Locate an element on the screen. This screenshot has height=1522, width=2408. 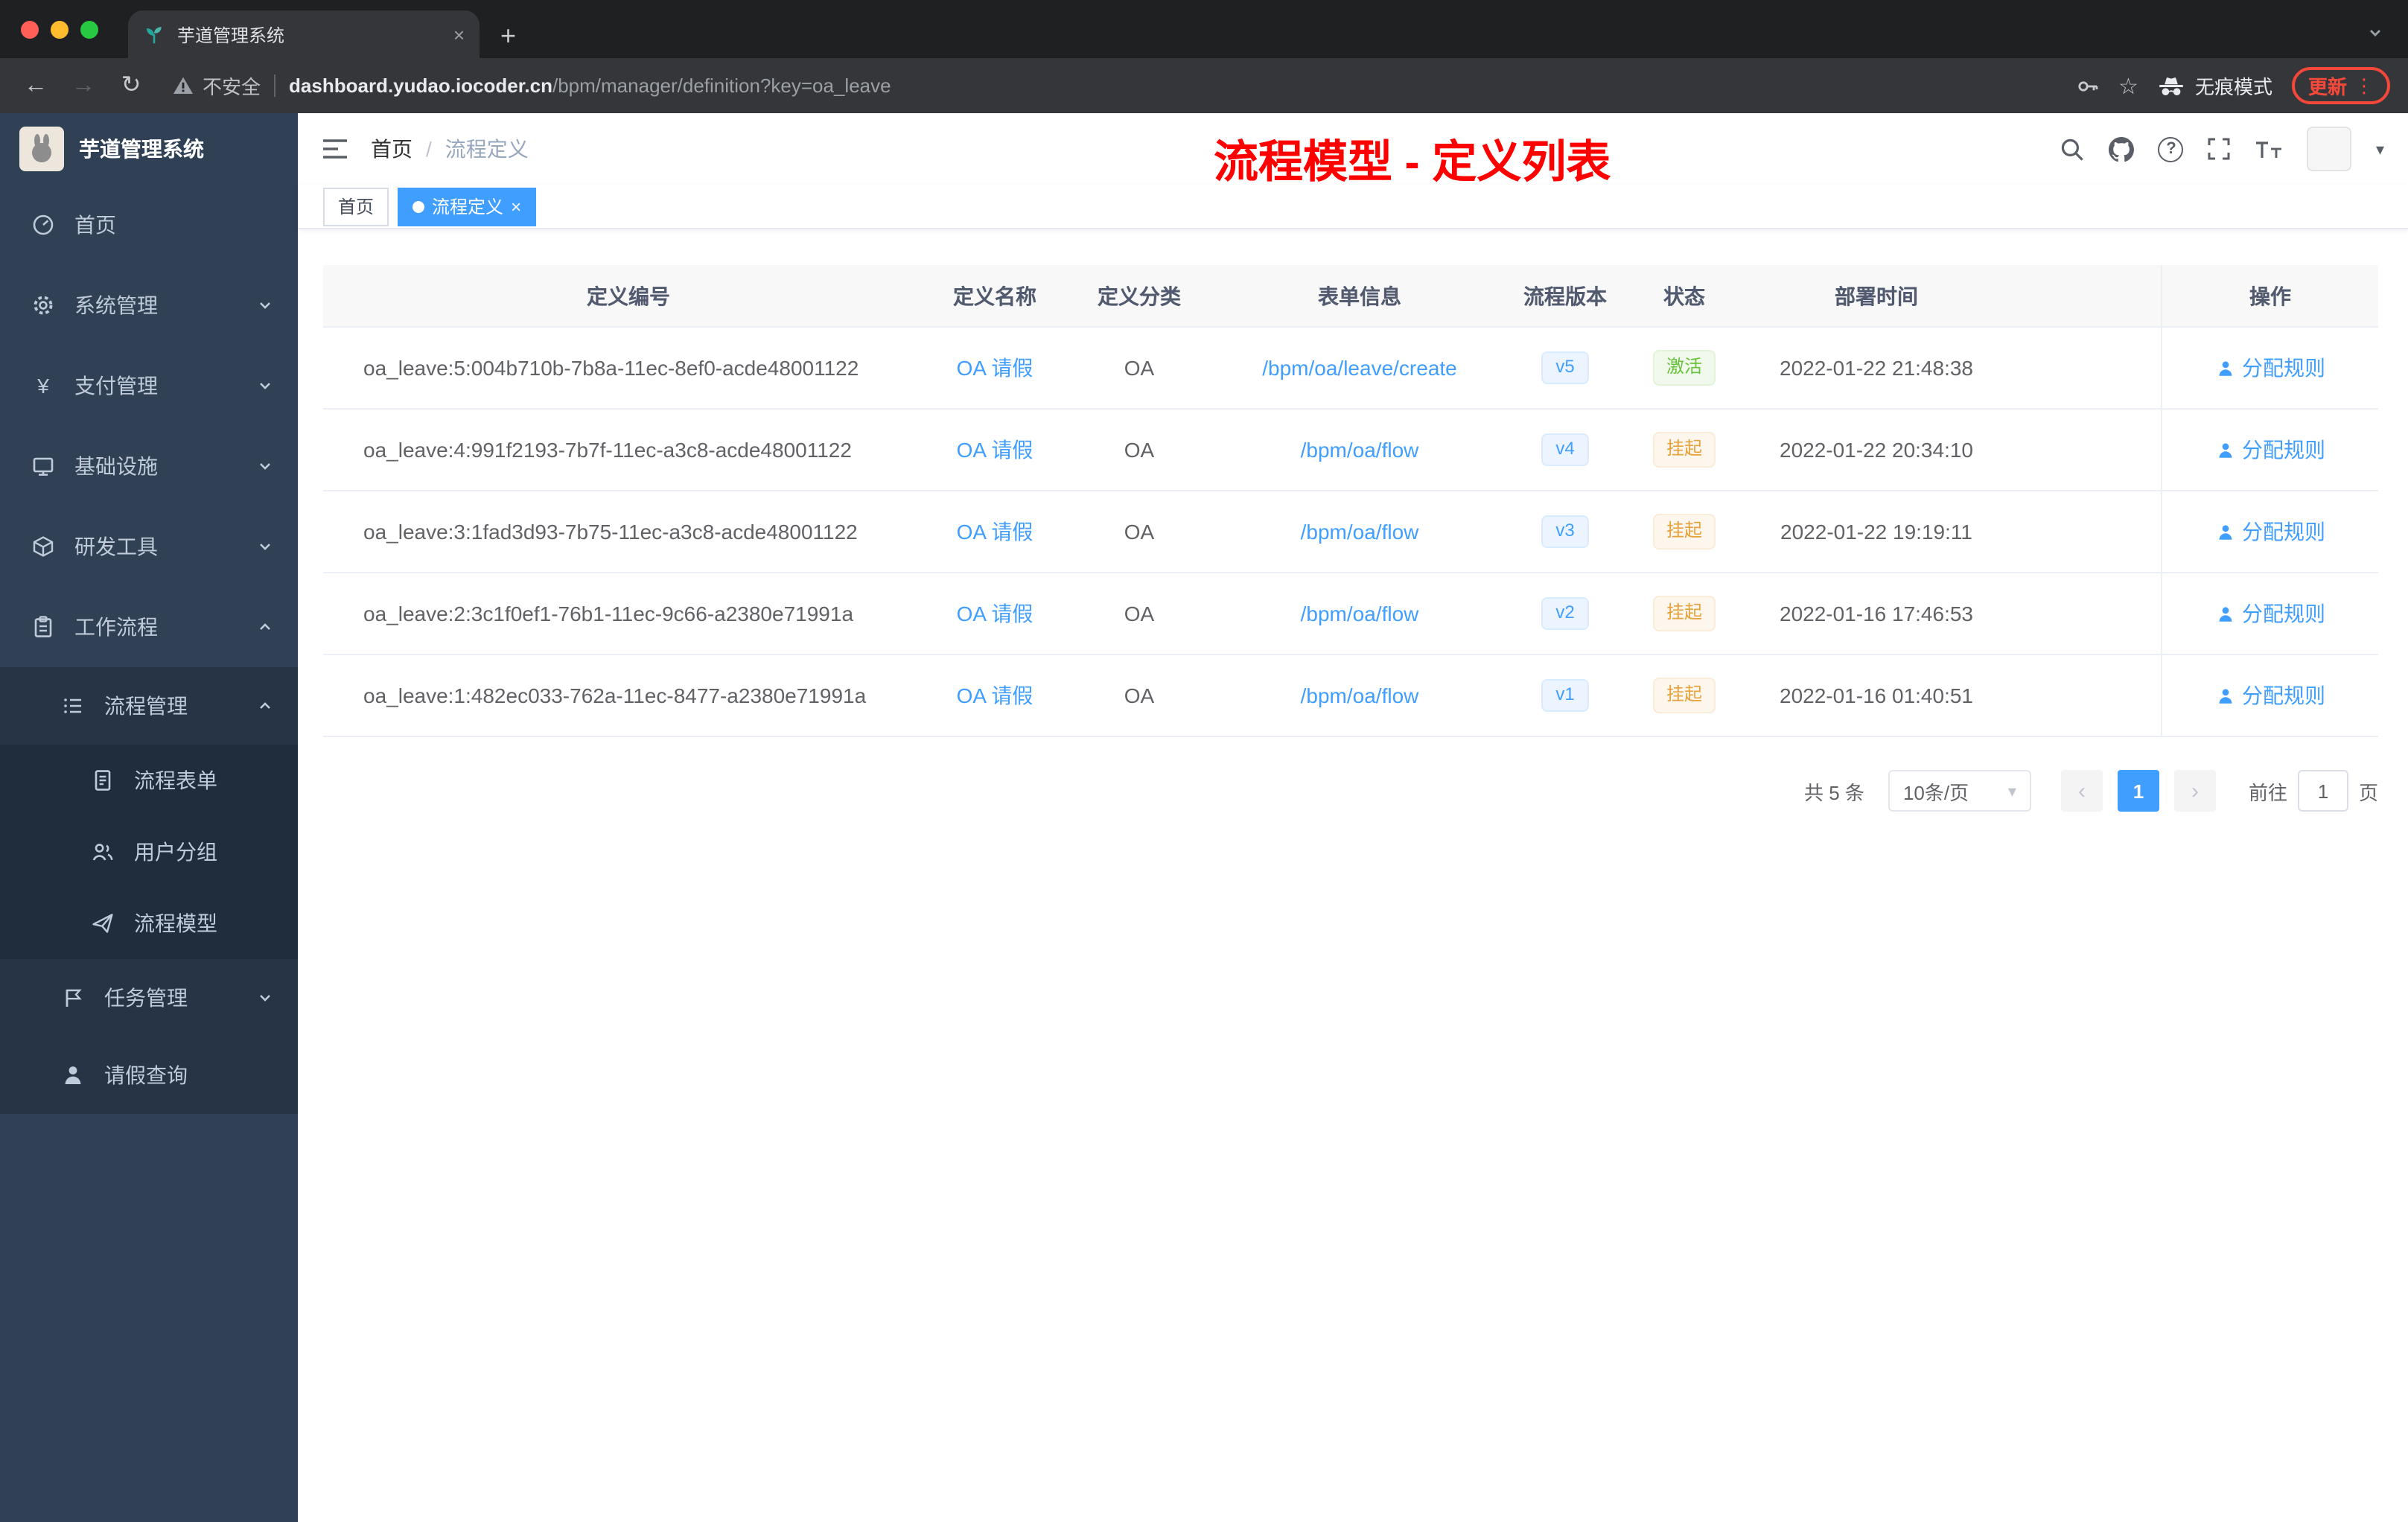
update-browser-button: 更新 ⋮ is located at coordinates (2340, 85).